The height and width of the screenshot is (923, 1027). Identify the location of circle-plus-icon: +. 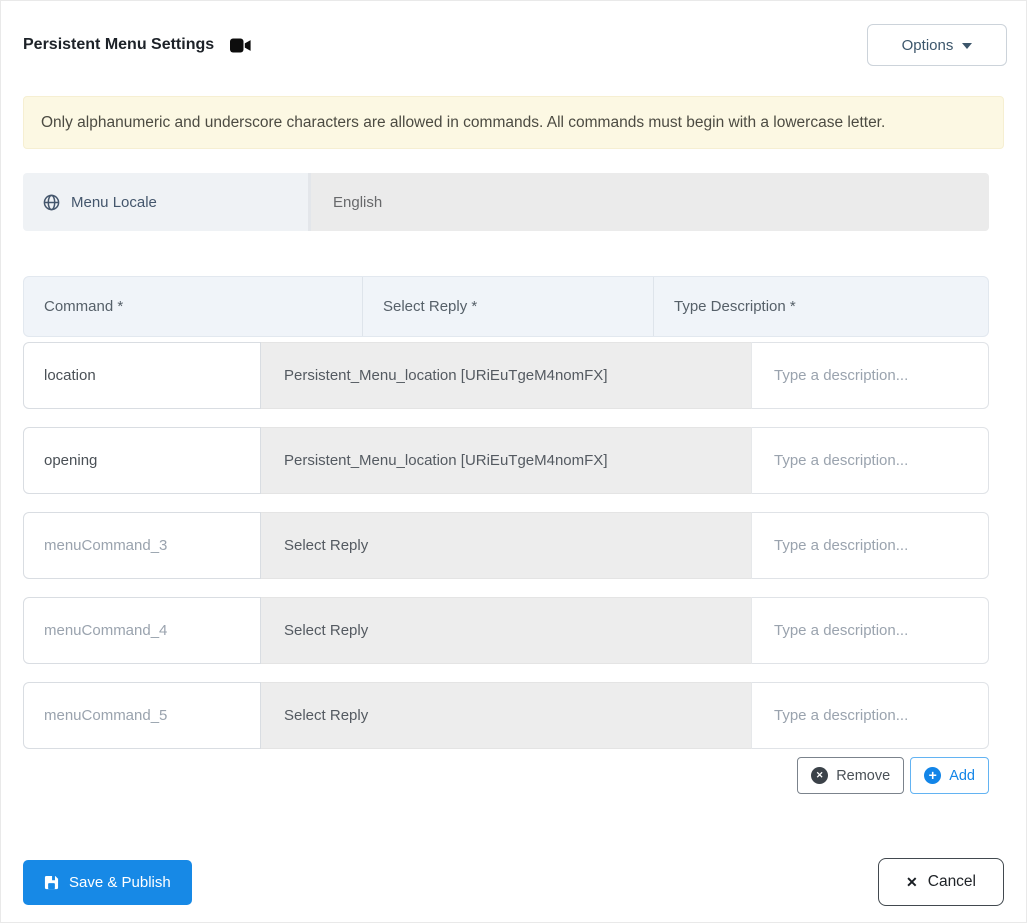
(933, 775).